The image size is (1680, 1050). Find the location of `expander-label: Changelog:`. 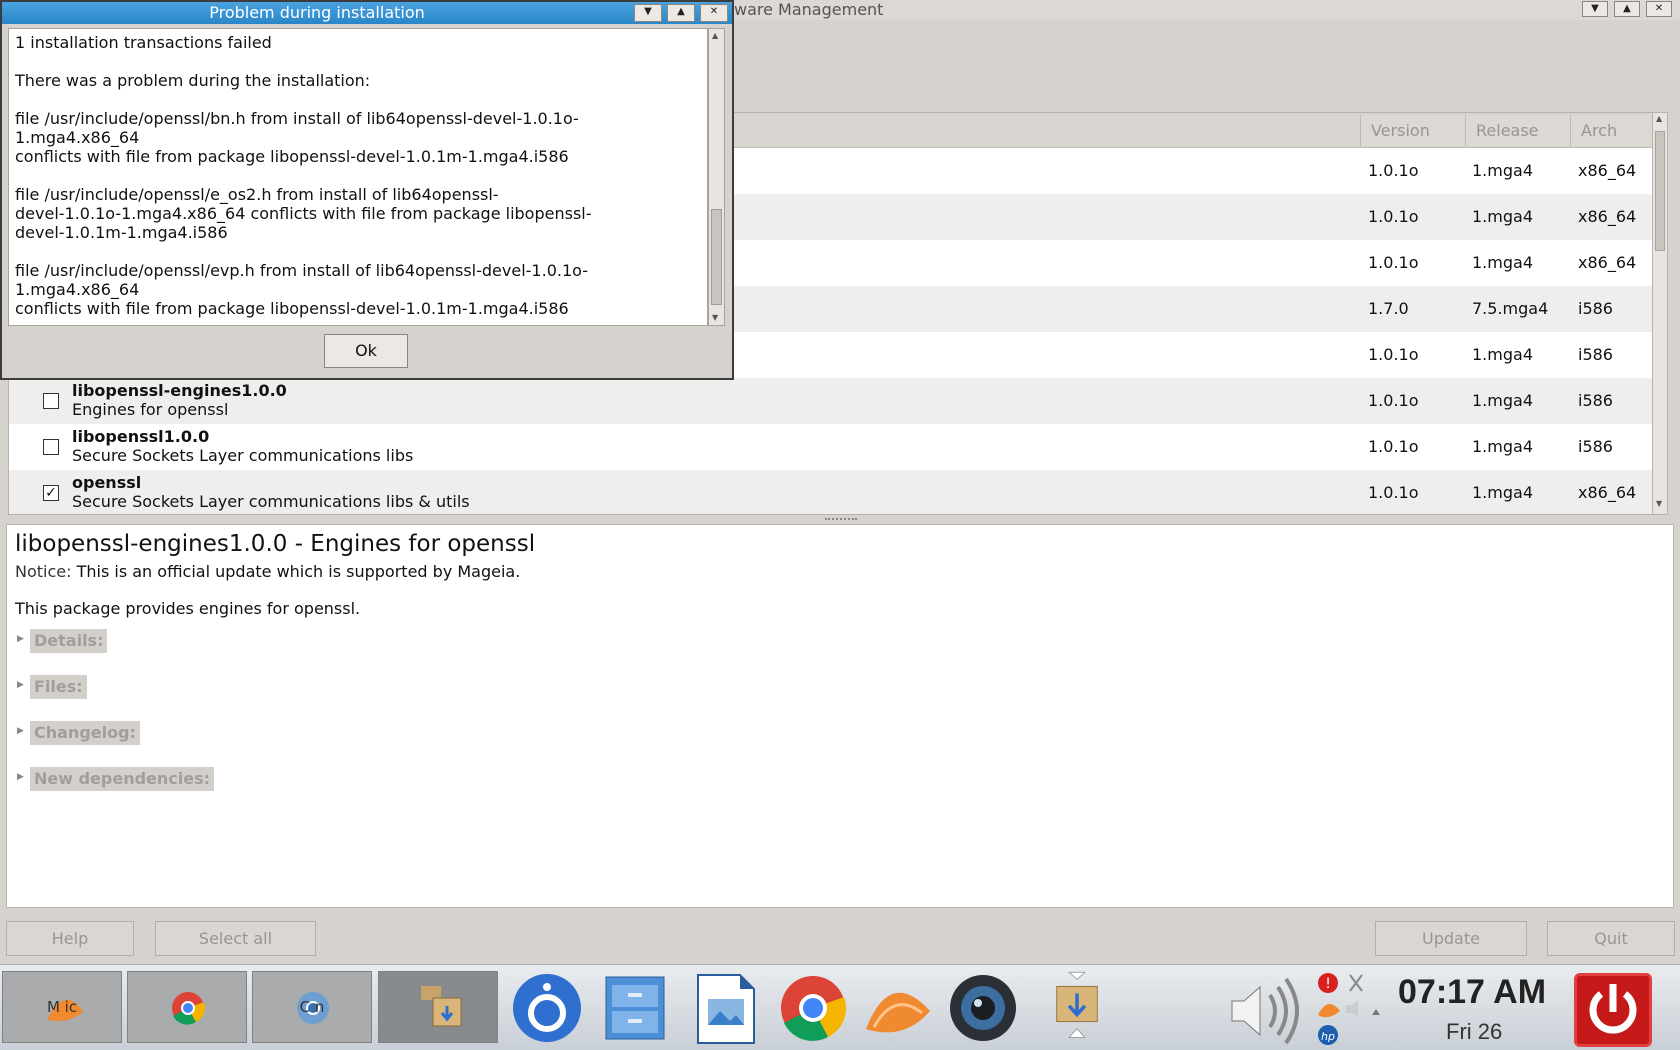

expander-label: Changelog: is located at coordinates (85, 733).